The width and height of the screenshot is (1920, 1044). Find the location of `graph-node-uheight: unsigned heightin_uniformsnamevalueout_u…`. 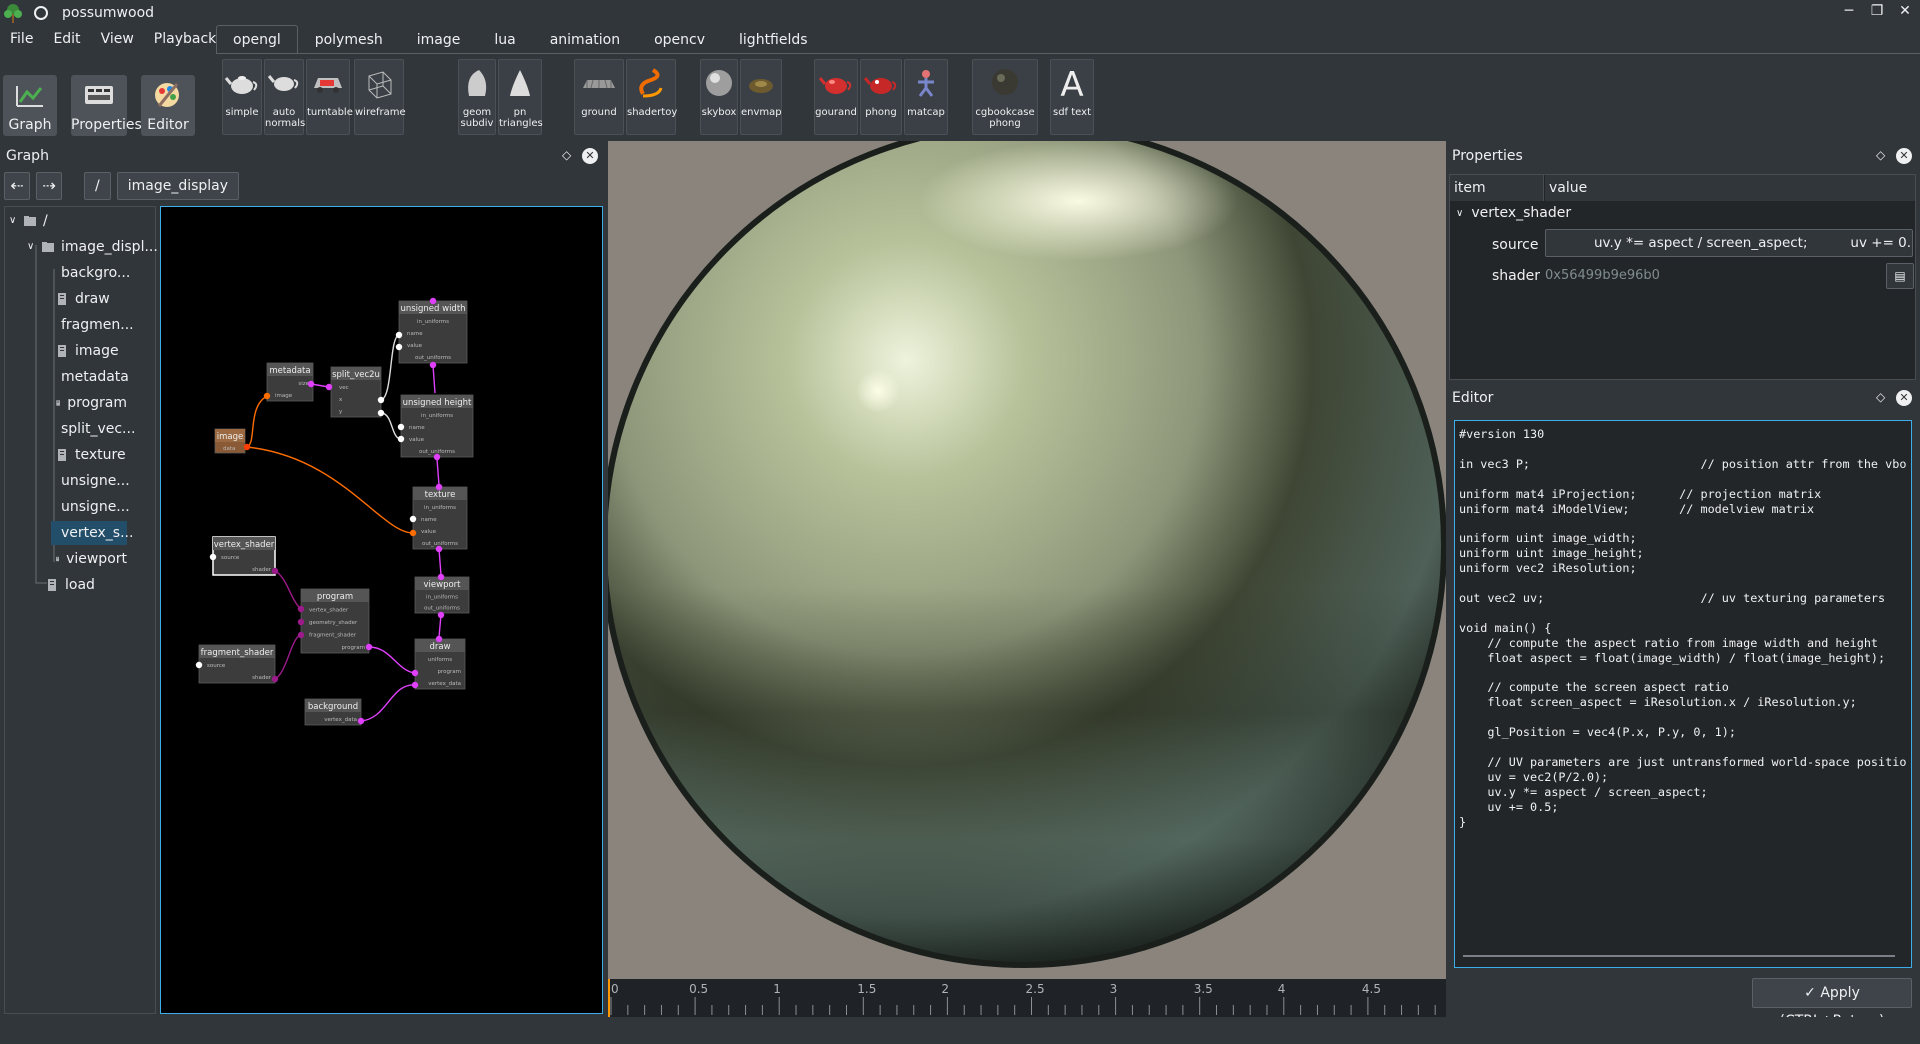

graph-node-uheight: unsigned heightin_uniformsnamevalueout_u… is located at coordinates (437, 426).